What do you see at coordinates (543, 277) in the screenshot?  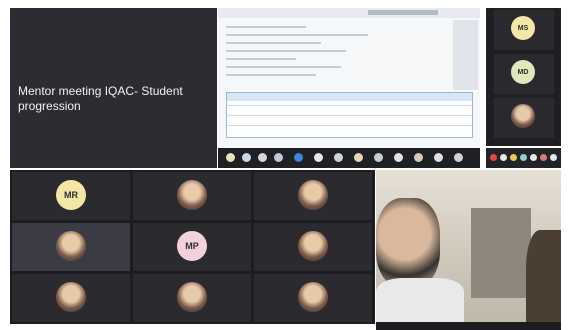 I see `second-person` at bounding box center [543, 277].